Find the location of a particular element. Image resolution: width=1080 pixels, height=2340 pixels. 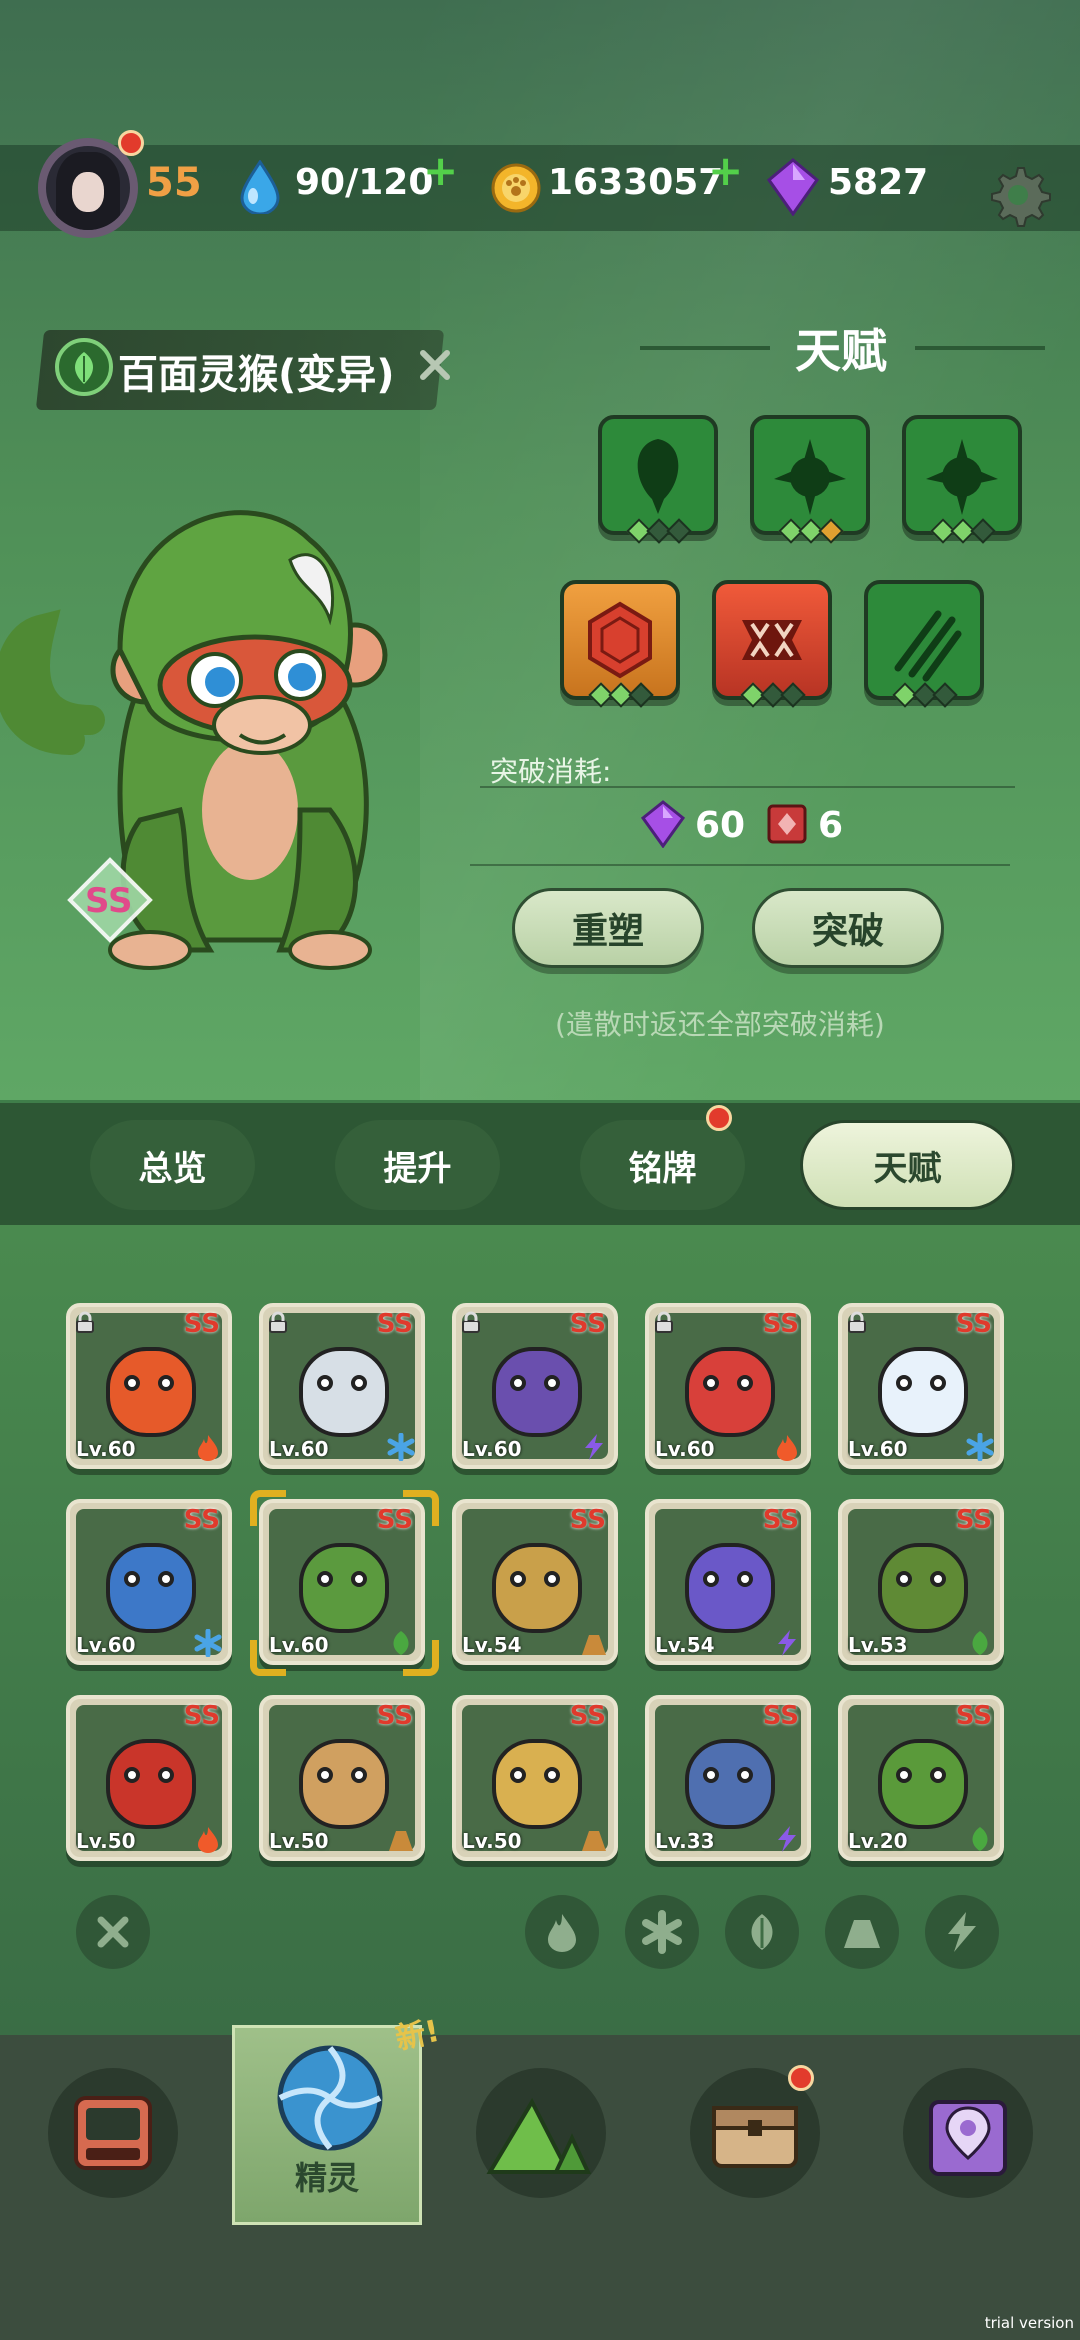

talent-divider-left is located at coordinates (705, 348).